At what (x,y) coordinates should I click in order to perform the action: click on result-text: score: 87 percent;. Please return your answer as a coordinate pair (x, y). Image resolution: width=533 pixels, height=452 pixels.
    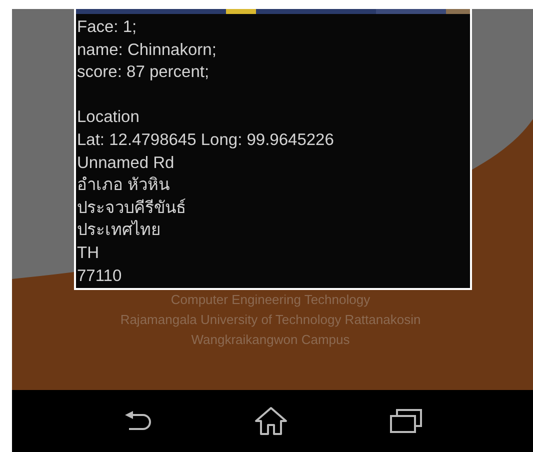
    Looking at the image, I should click on (143, 73).